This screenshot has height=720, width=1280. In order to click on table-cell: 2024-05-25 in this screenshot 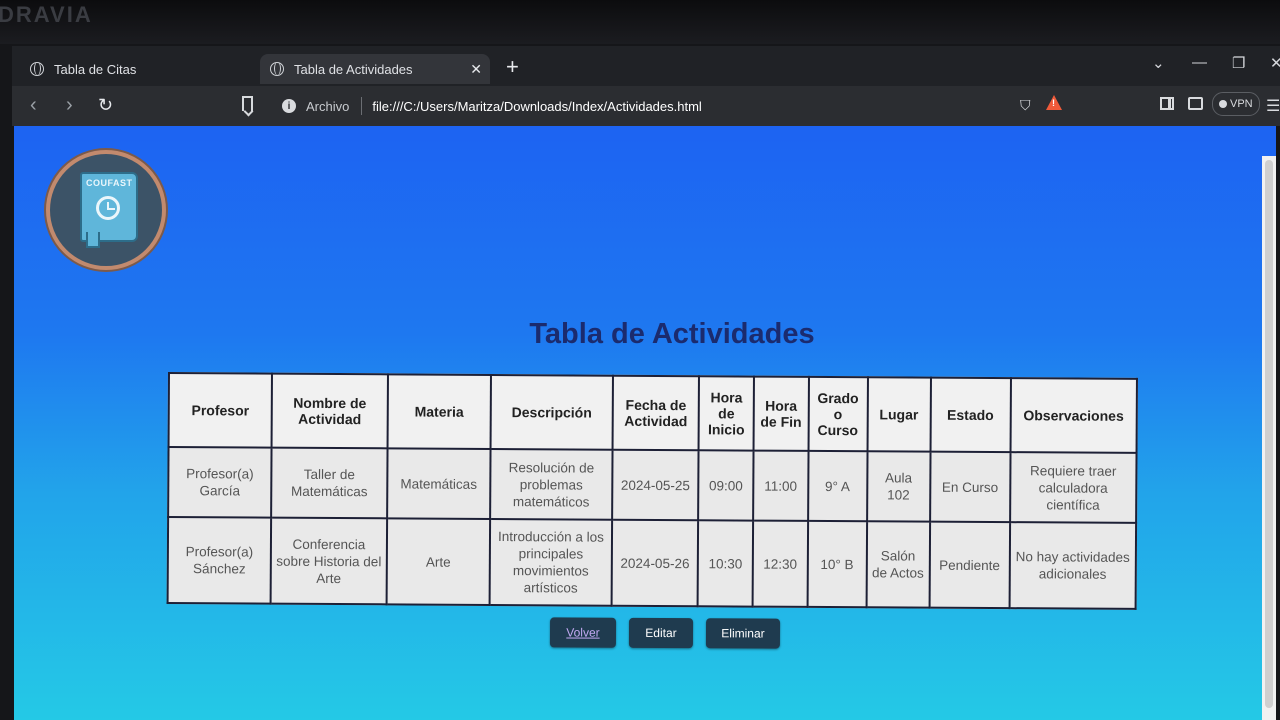, I will do `click(655, 485)`.